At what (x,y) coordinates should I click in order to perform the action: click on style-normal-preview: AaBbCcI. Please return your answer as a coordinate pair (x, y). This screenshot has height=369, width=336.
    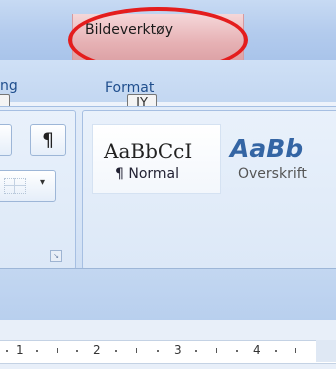
    Looking at the image, I should click on (148, 151).